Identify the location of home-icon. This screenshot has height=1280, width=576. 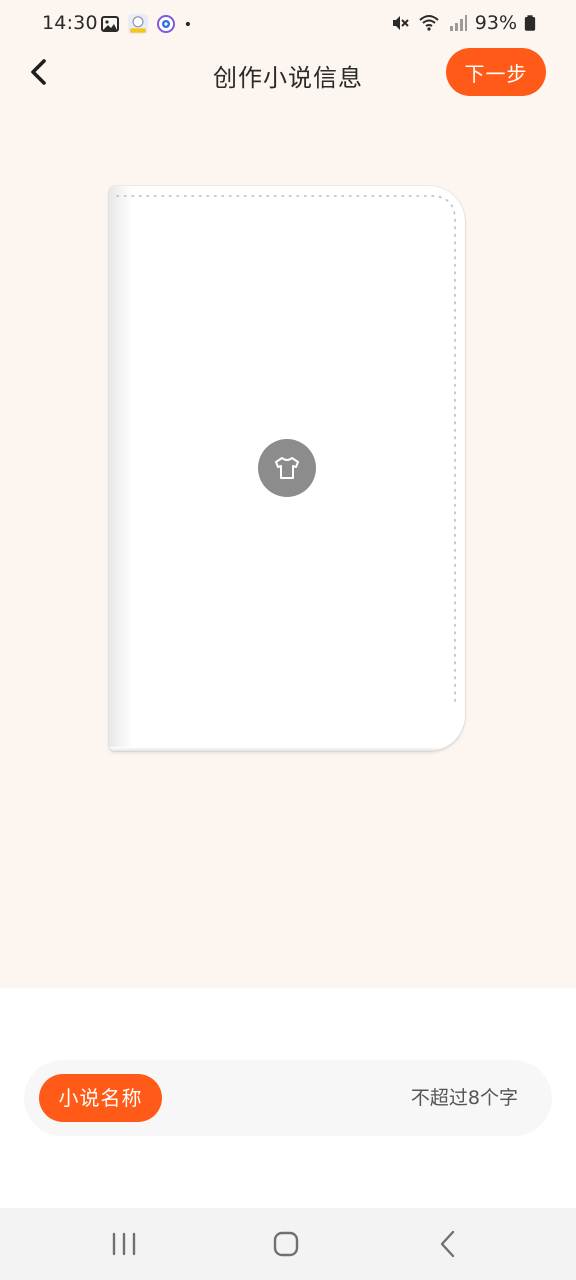
(286, 1244).